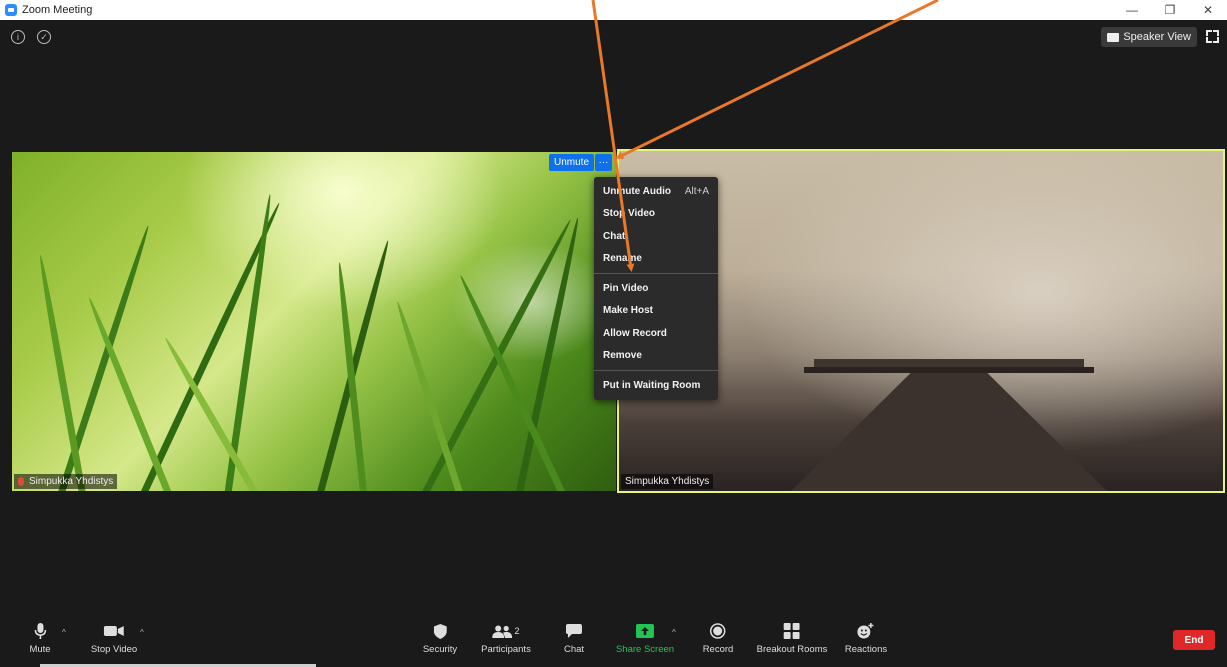  I want to click on menu-item-shortcut: Alt+A, so click(696, 191).